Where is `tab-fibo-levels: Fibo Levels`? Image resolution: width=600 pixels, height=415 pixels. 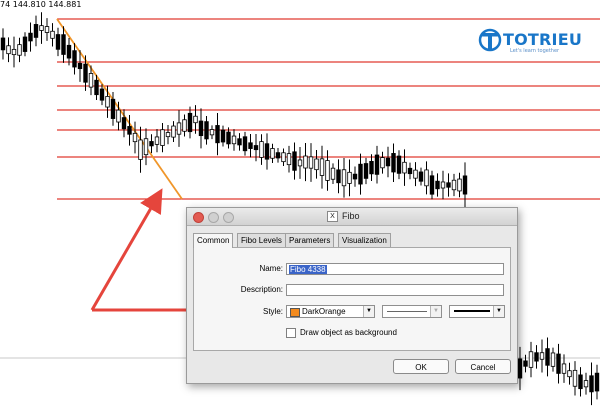 tab-fibo-levels: Fibo Levels is located at coordinates (261, 240).